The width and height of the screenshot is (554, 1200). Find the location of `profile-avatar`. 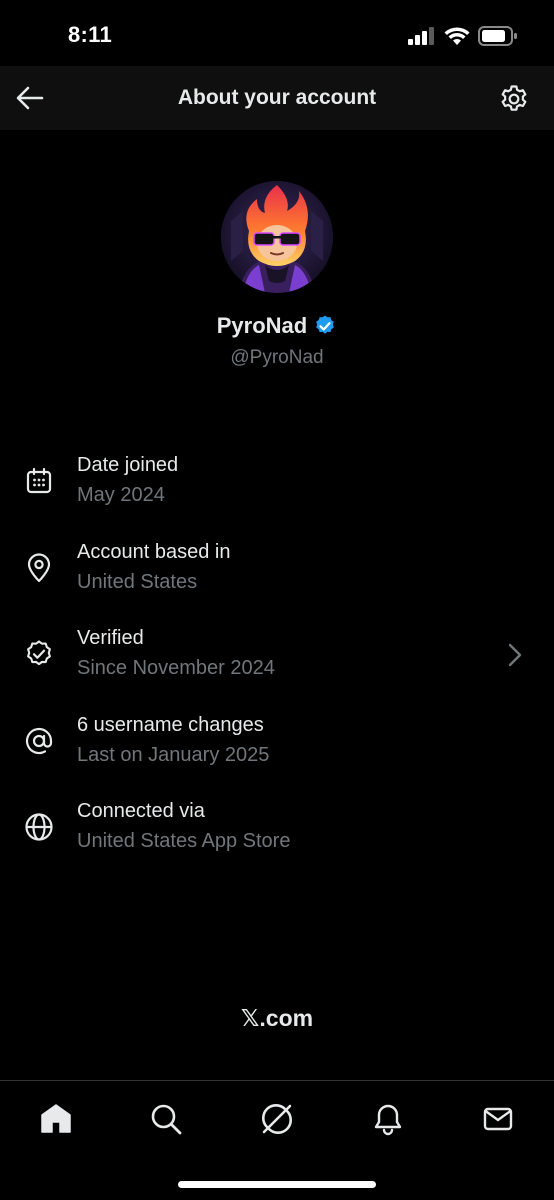

profile-avatar is located at coordinates (277, 237).